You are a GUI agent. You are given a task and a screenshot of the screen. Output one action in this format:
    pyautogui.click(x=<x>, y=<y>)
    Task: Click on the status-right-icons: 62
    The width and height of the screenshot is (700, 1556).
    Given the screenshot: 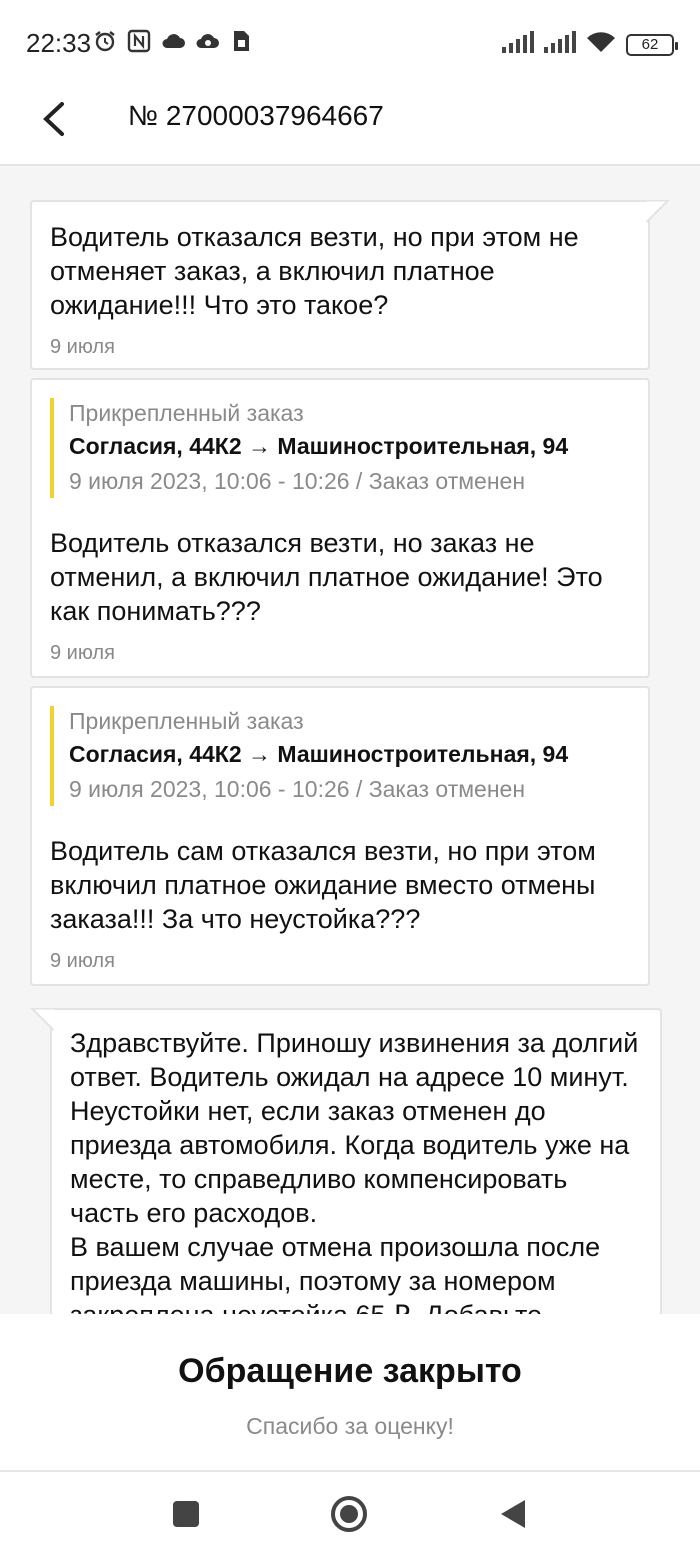 What is the action you would take?
    pyautogui.click(x=590, y=44)
    